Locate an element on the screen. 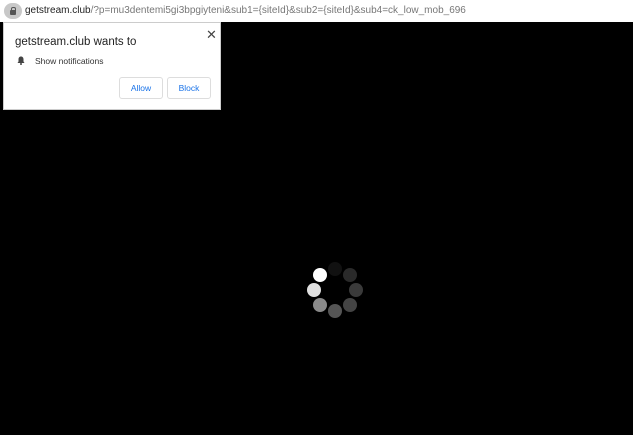 Image resolution: width=633 pixels, height=435 pixels. popup-title: getstream.club wants to is located at coordinates (76, 42).